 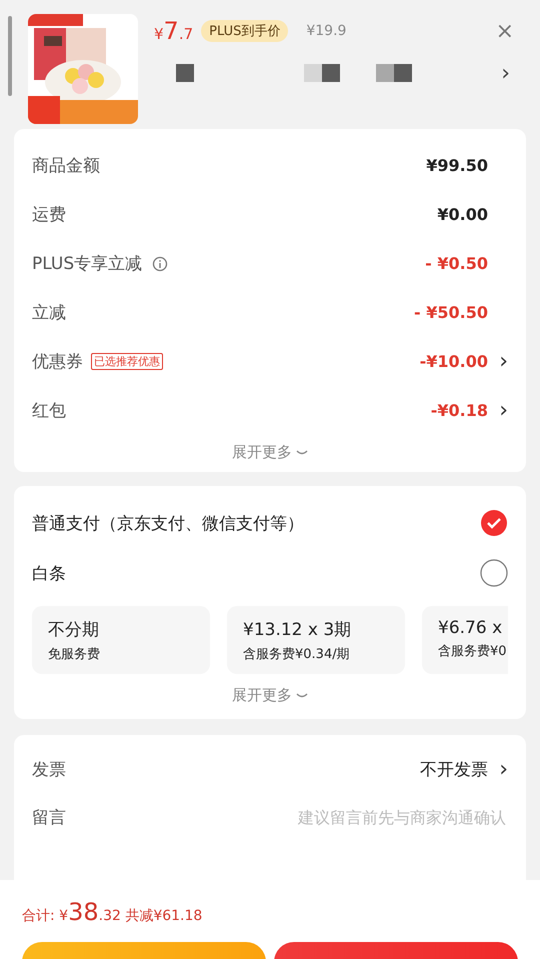 I want to click on row-label: 商品金额, so click(x=66, y=166).